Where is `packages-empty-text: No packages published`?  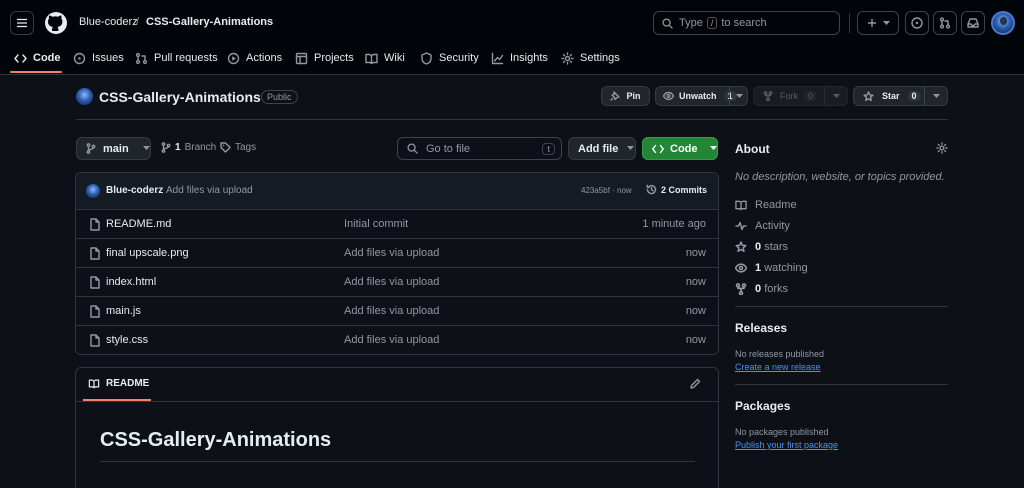
packages-empty-text: No packages published is located at coordinates (782, 432).